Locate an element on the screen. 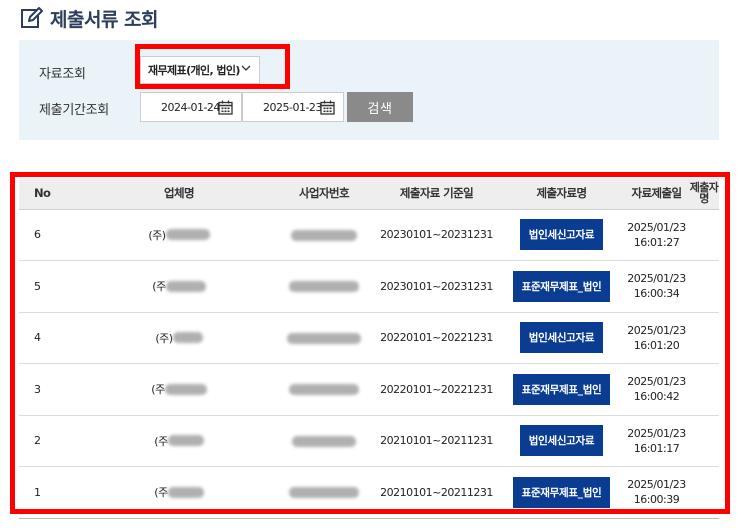 This screenshot has height=532, width=739. column-header-period: 제출자료 기준일 is located at coordinates (436, 194).